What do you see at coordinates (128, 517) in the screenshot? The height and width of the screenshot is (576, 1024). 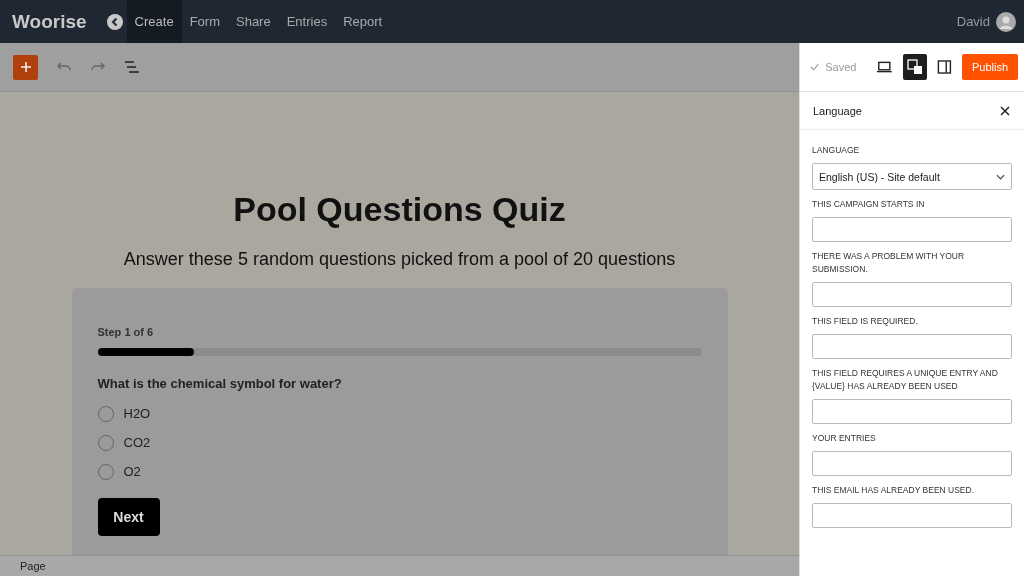 I see `next-button: Next` at bounding box center [128, 517].